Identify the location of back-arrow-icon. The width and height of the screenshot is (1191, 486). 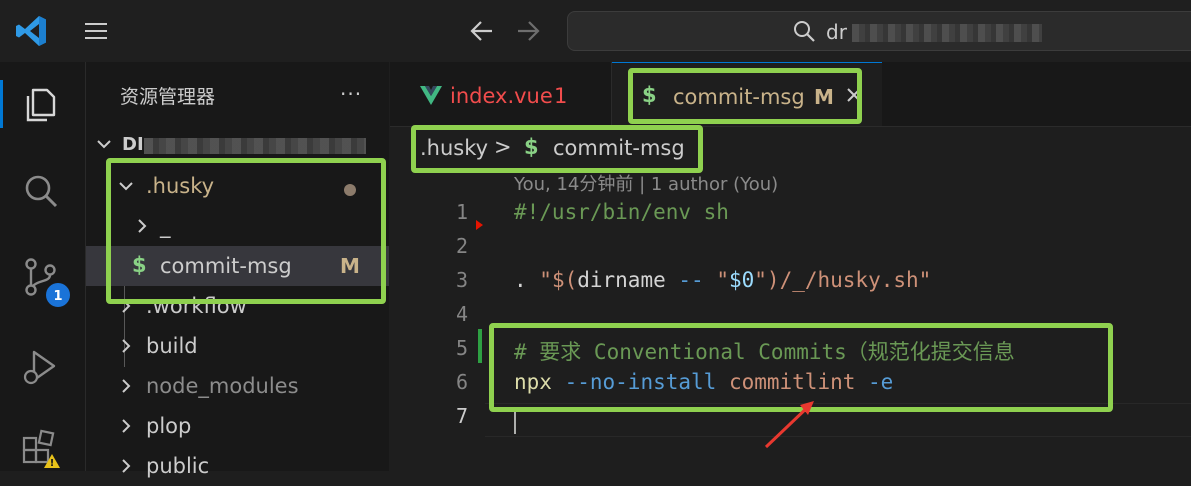
(482, 31).